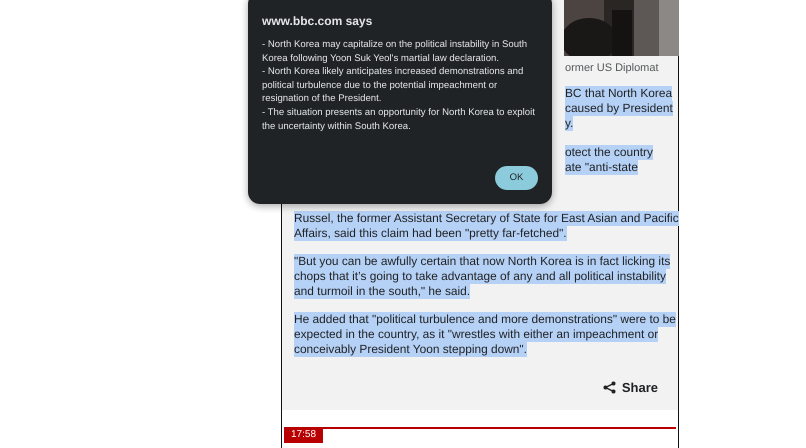 The image size is (806, 448). I want to click on dialog-message-line: - North Korea may capitalize on the political instability in South Korea following Yoon Suk Yeol's martial law declaration., so click(395, 52).